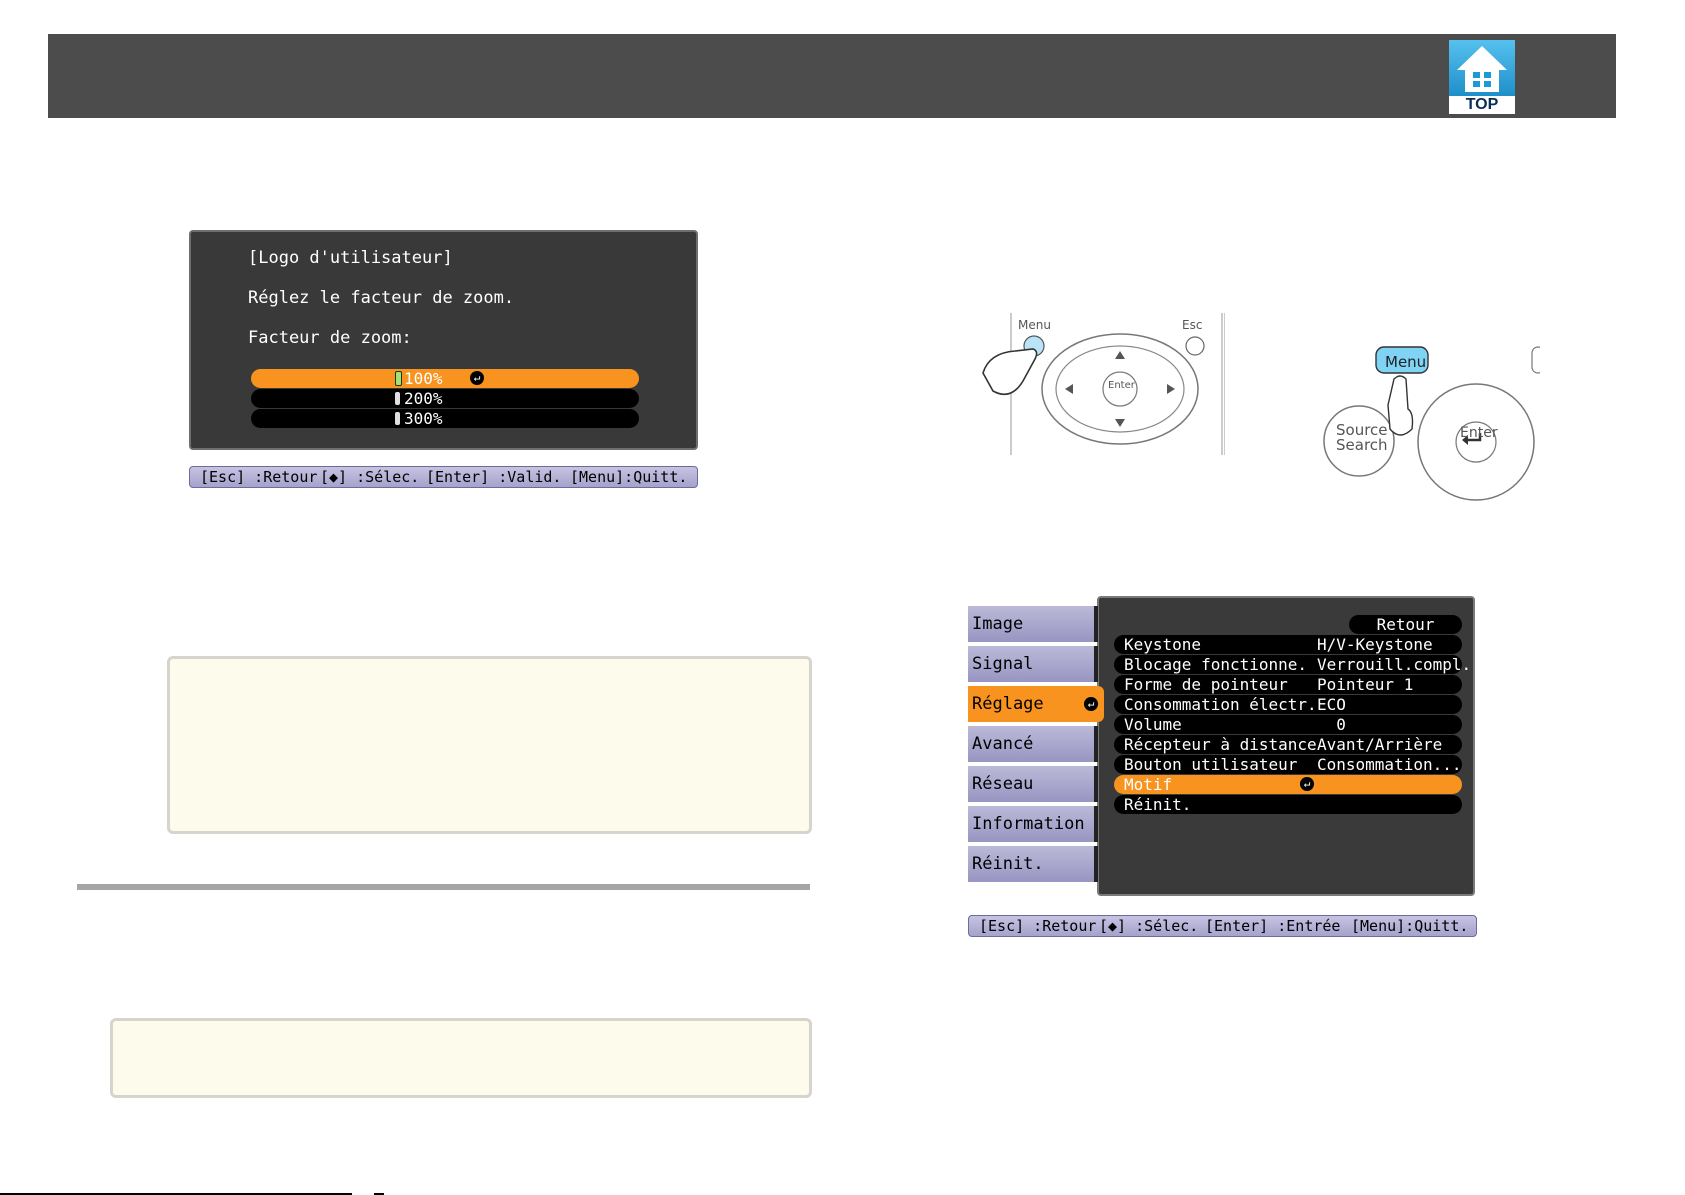 The width and height of the screenshot is (1685, 1195). I want to click on back-button: Retour, so click(1405, 624).